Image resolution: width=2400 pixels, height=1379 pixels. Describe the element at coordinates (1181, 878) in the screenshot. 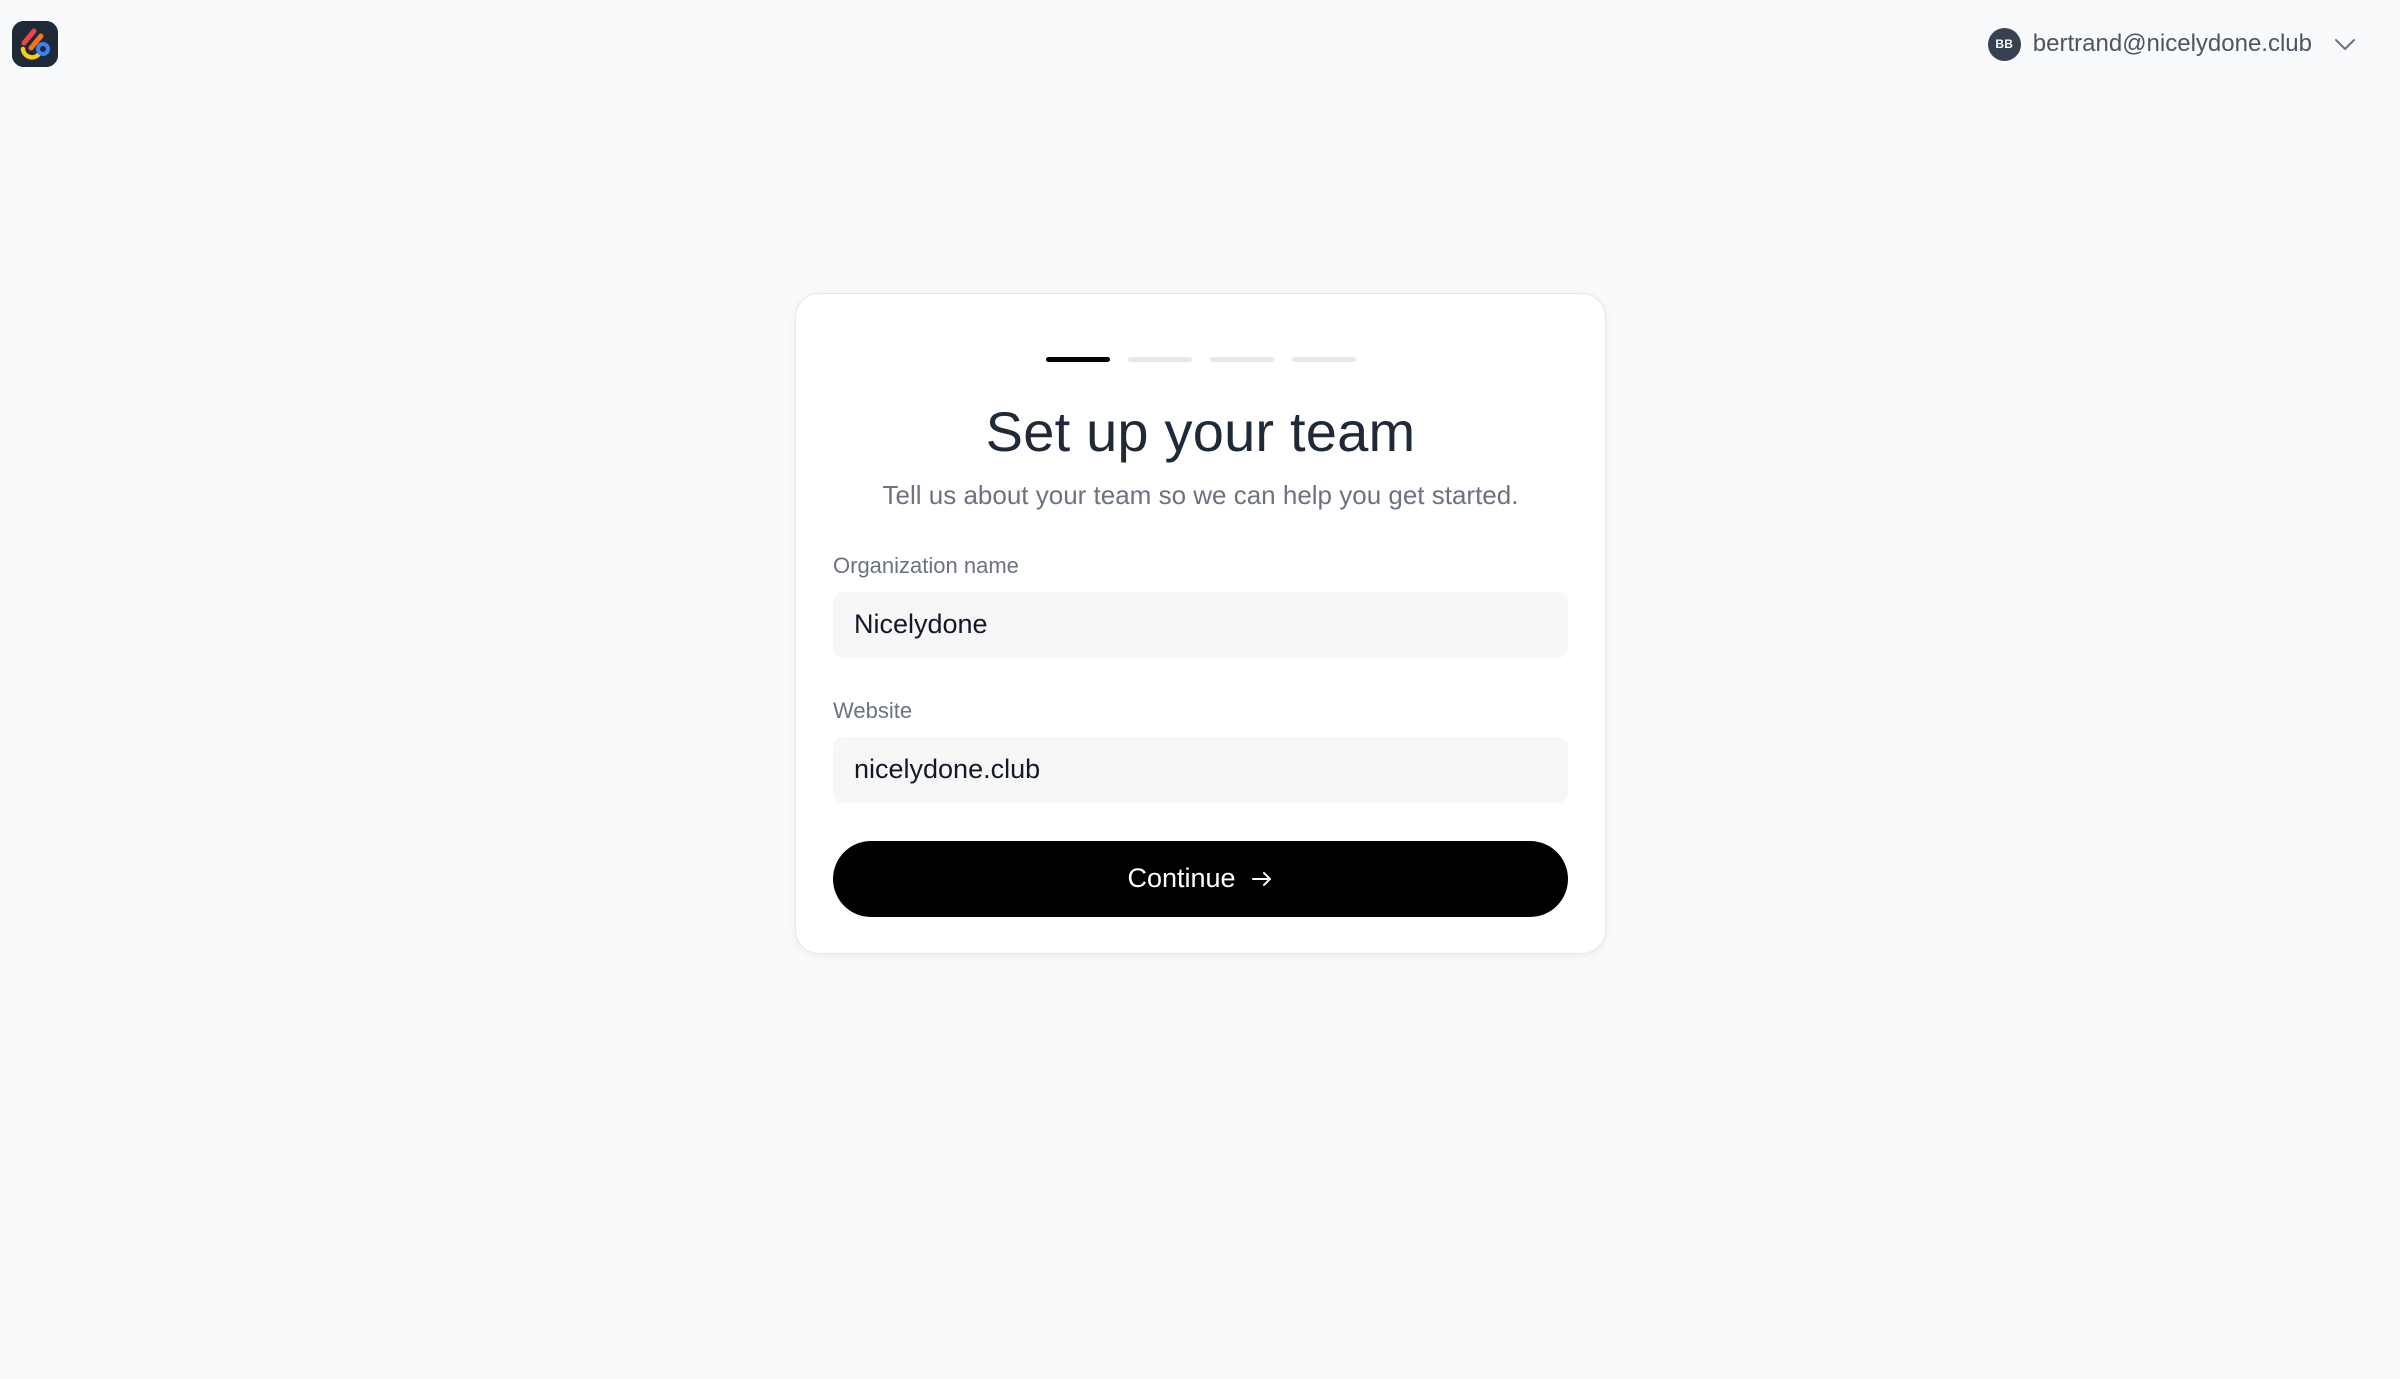

I see `continue-button-label: Continue` at that location.